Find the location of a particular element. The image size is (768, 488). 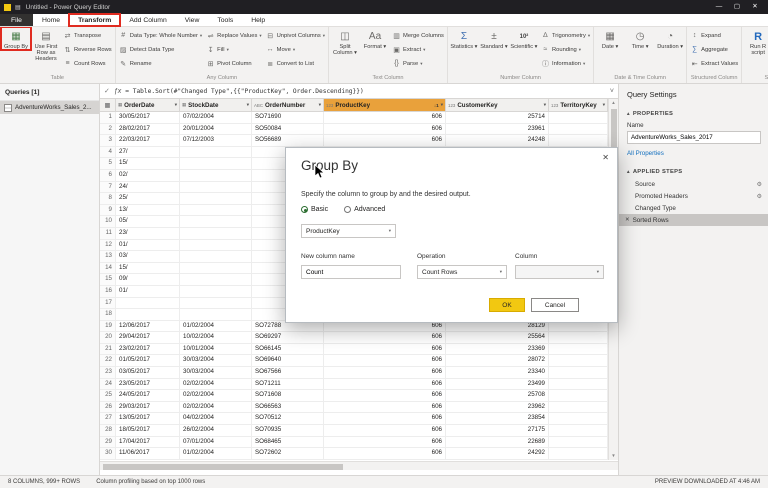

cell: 18/05/2017 is located at coordinates (148, 431).